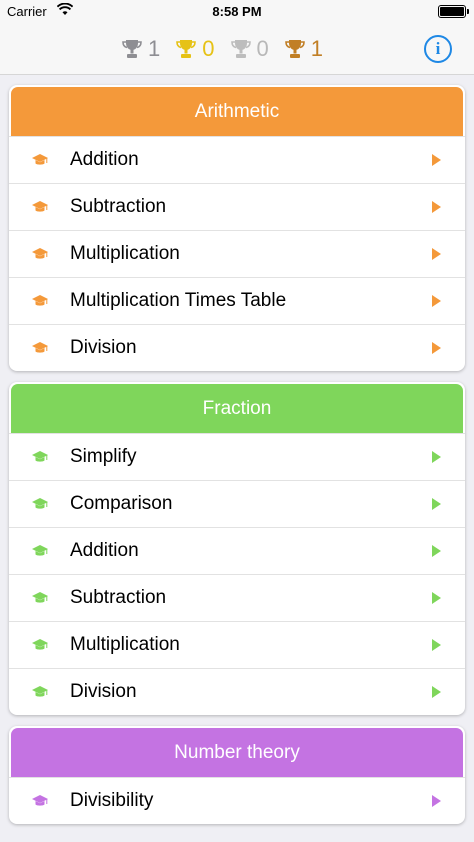 The image size is (474, 842). I want to click on section-header: Number theory, so click(237, 752).